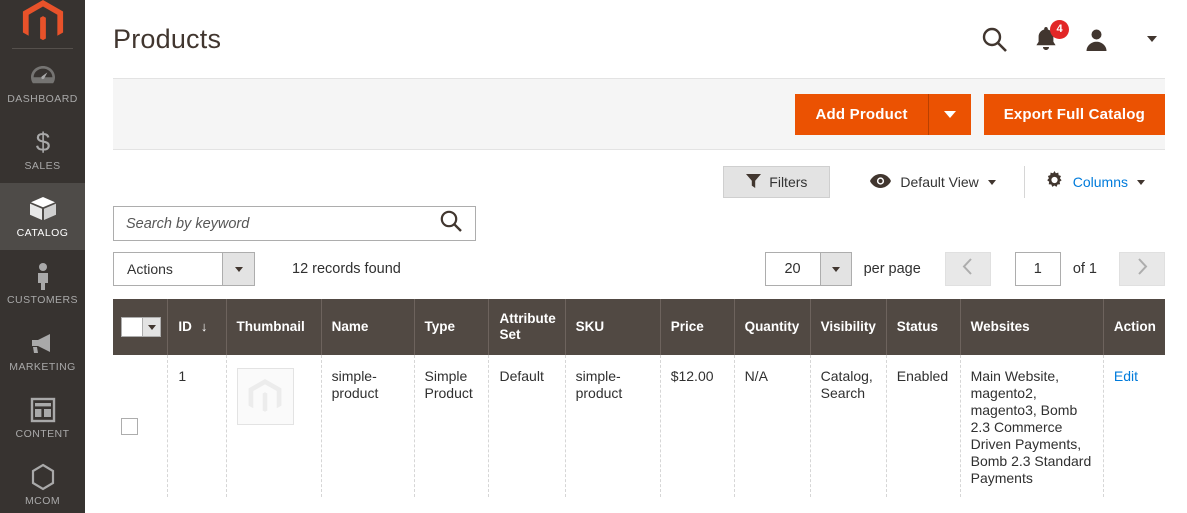 Image resolution: width=1187 pixels, height=513 pixels. Describe the element at coordinates (1126, 376) in the screenshot. I see `edit-link: Edit` at that location.